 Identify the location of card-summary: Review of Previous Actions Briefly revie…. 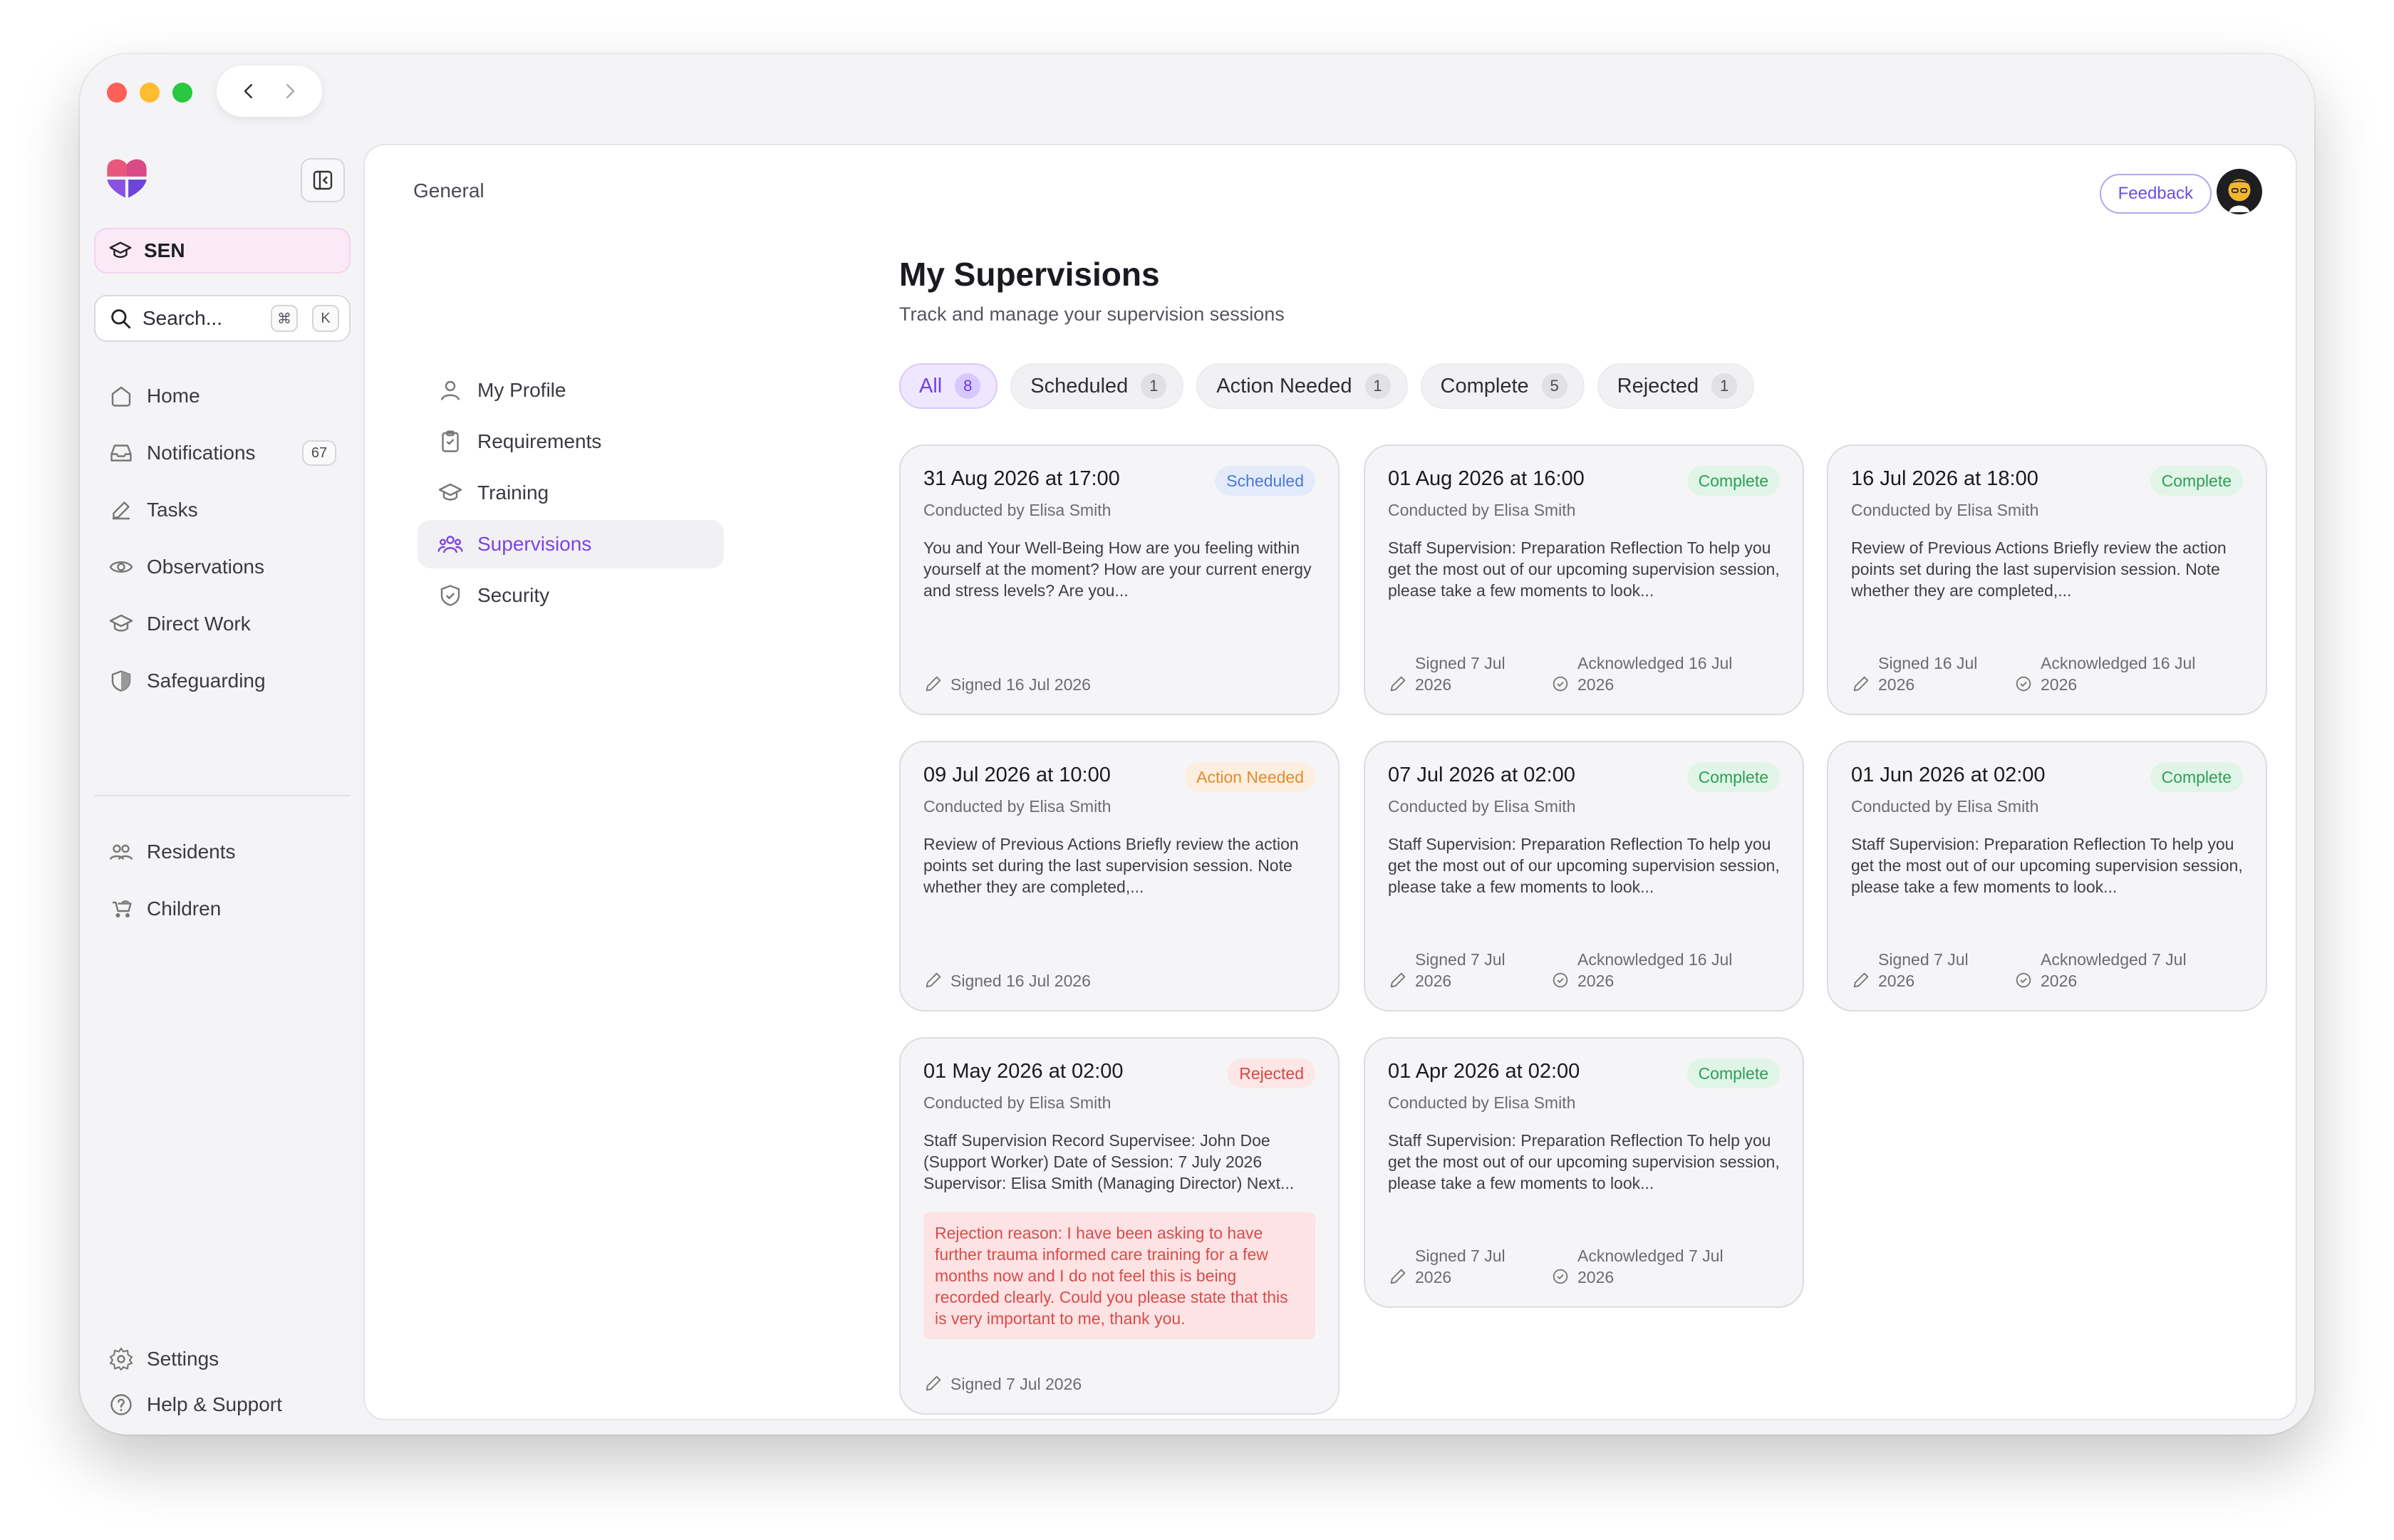
(1111, 866).